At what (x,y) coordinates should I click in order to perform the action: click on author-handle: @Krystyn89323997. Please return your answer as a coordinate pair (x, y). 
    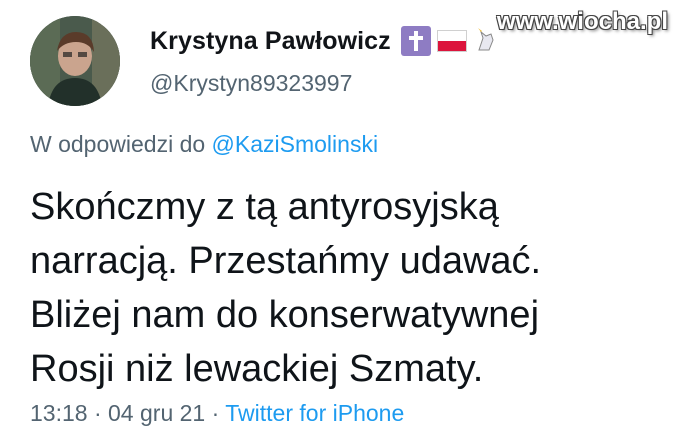
    Looking at the image, I should click on (251, 83).